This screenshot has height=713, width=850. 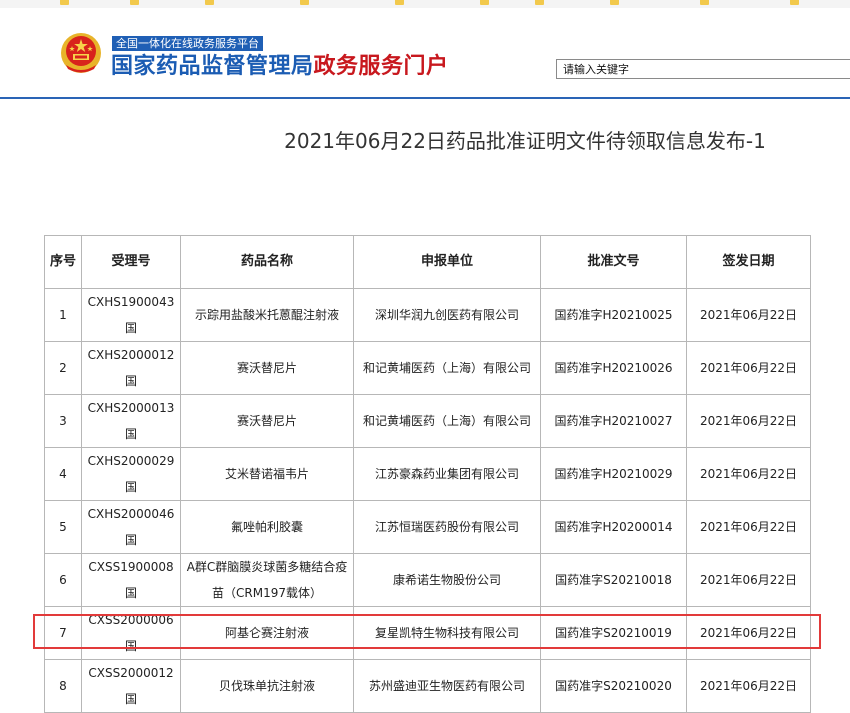 What do you see at coordinates (63, 580) in the screenshot?
I see `cell-no: 6` at bounding box center [63, 580].